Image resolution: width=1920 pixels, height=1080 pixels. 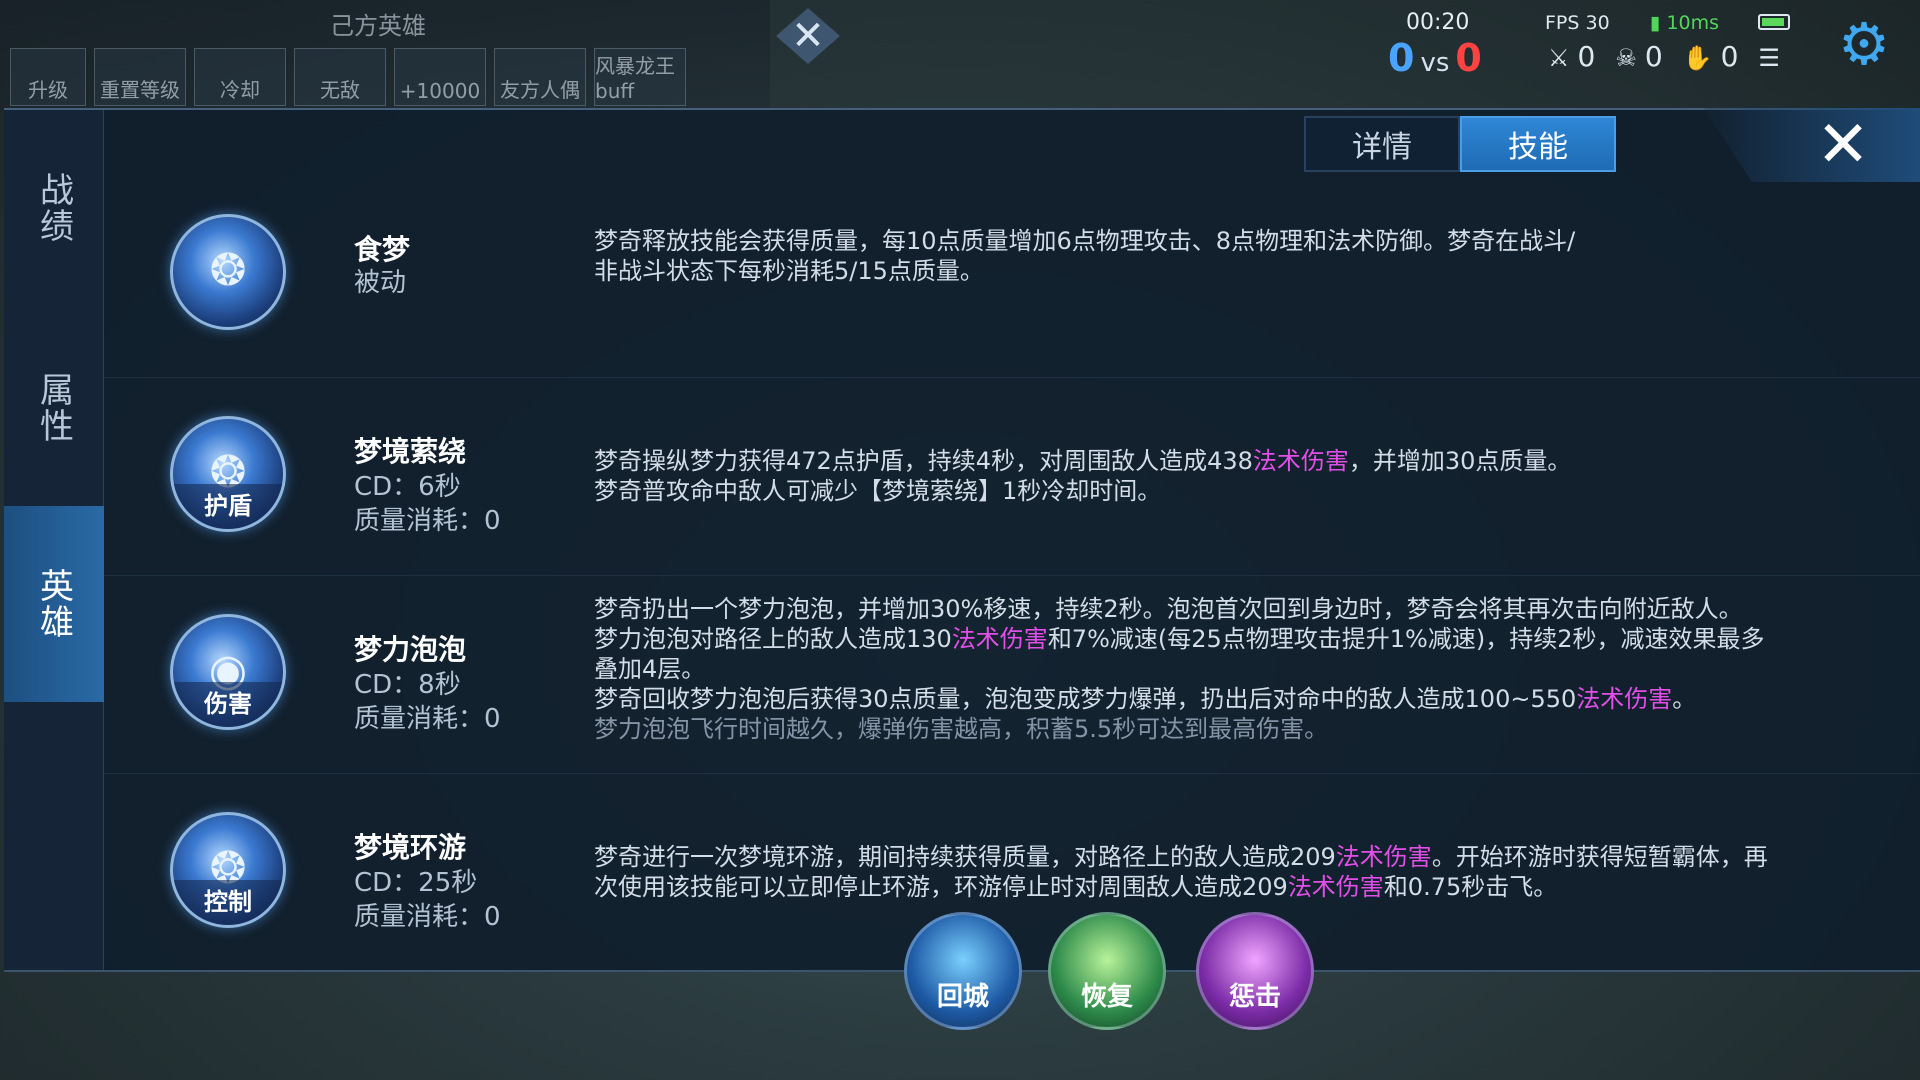 I want to click on desc-text: ，并增加30点质量。, so click(x=1460, y=461).